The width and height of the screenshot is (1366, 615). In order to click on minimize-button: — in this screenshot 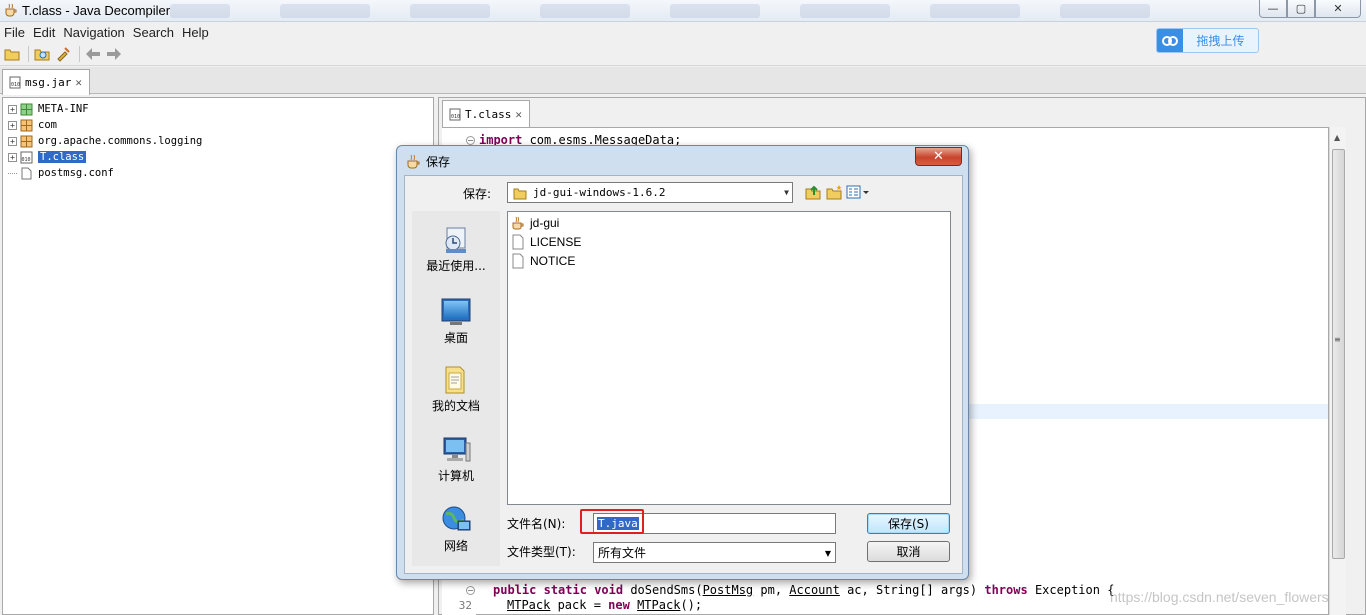, I will do `click(1273, 9)`.